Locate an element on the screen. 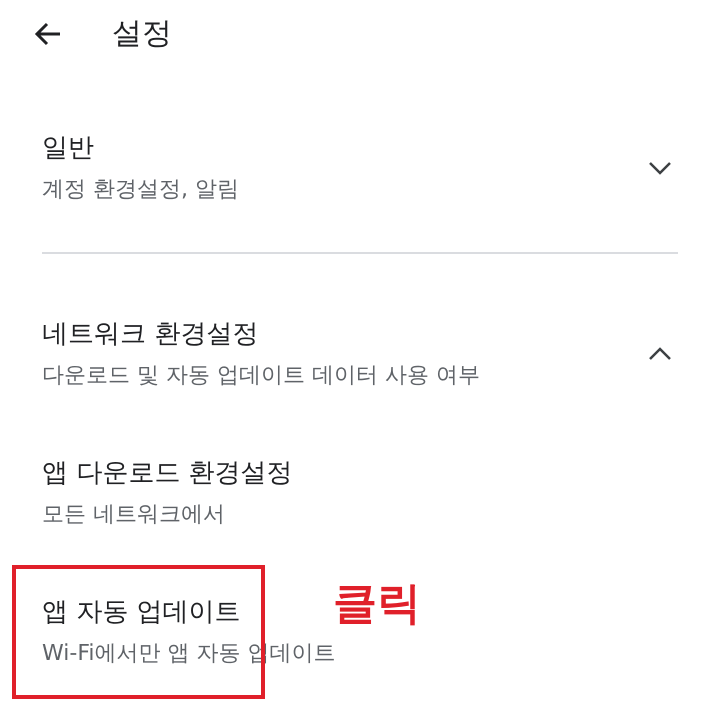  setting-title: 앱 다운로드 환경설정 is located at coordinates (167, 473).